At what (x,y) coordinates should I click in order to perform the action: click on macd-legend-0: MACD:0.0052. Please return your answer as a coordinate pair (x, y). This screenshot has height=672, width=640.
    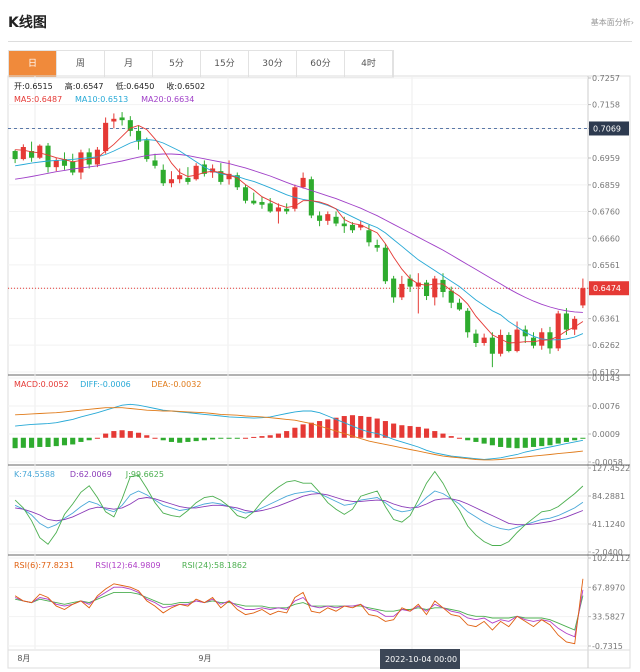
    Looking at the image, I should click on (41, 384).